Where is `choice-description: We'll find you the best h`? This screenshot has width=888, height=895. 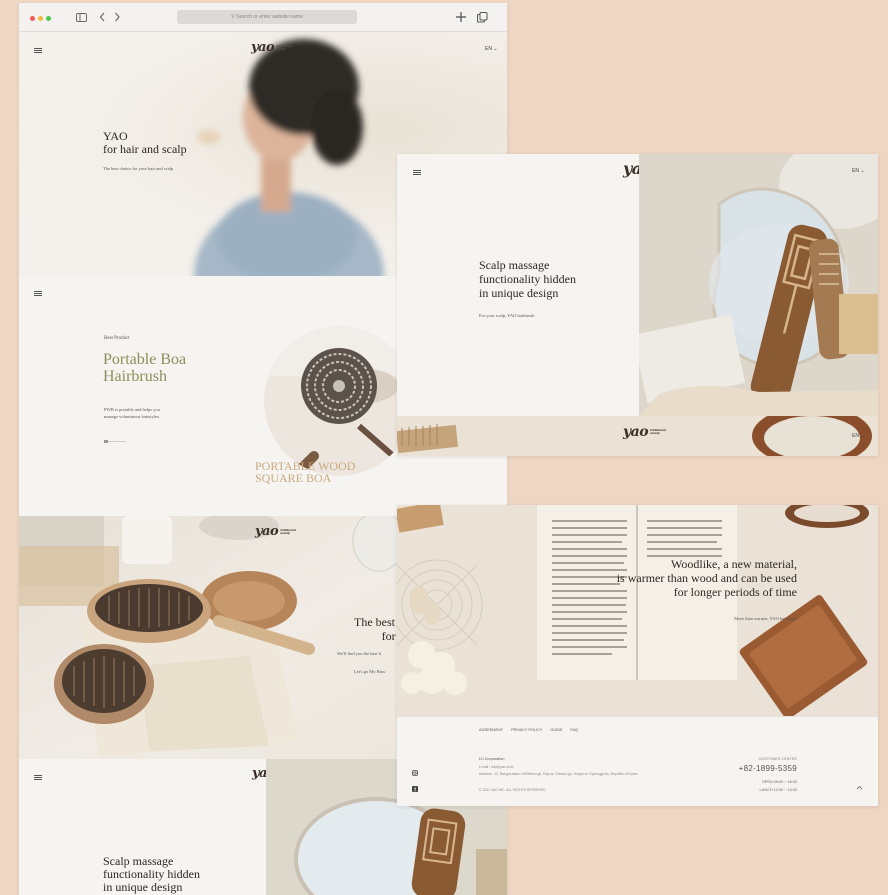 choice-description: We'll find you the best h is located at coordinates (359, 653).